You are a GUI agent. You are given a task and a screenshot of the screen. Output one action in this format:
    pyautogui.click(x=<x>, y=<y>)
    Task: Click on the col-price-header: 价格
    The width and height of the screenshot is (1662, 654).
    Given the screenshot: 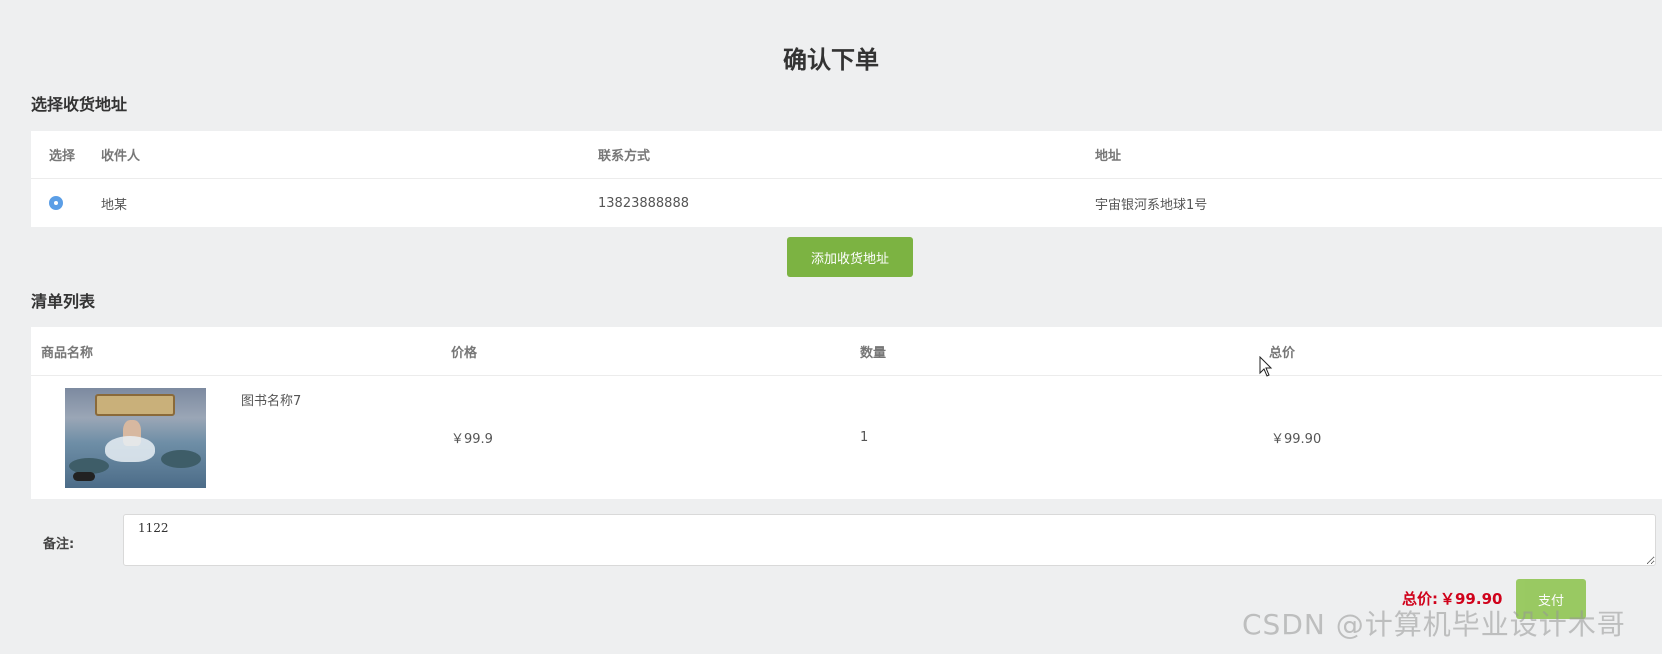 What is the action you would take?
    pyautogui.click(x=464, y=353)
    